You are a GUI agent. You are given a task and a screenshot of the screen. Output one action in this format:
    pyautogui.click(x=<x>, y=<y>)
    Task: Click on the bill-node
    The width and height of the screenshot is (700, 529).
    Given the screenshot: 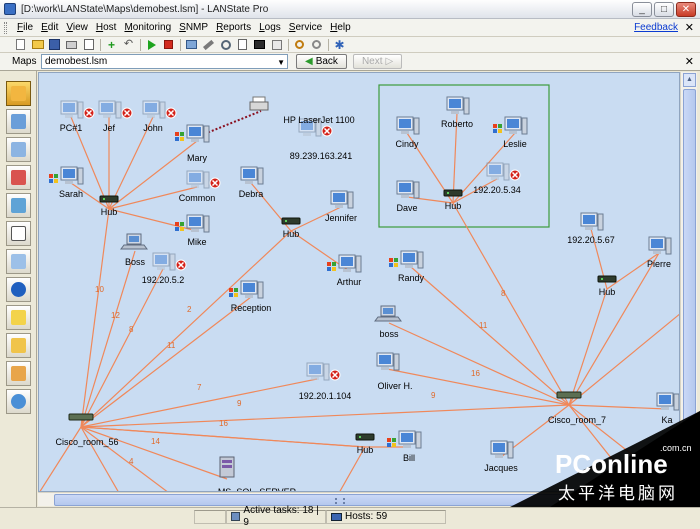 What is the action you would take?
    pyautogui.click(x=404, y=439)
    